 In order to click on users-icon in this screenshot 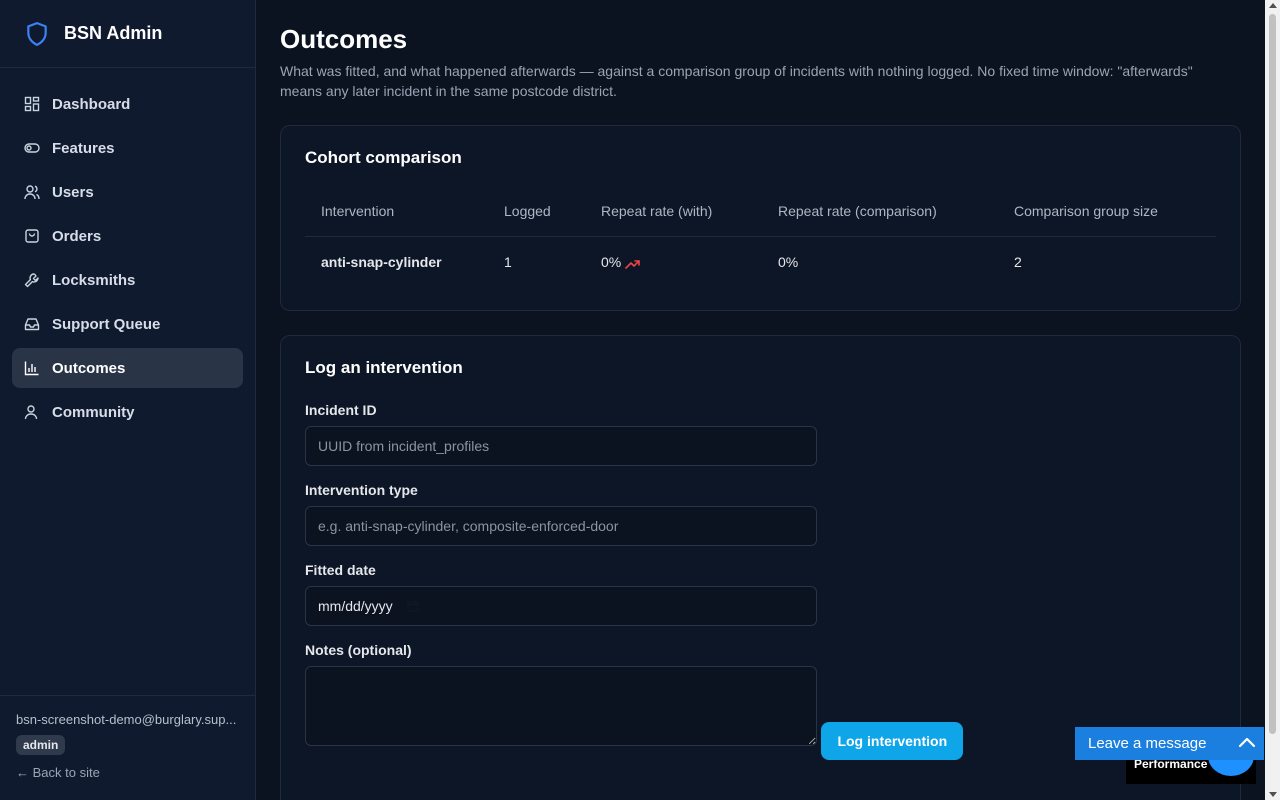, I will do `click(32, 192)`.